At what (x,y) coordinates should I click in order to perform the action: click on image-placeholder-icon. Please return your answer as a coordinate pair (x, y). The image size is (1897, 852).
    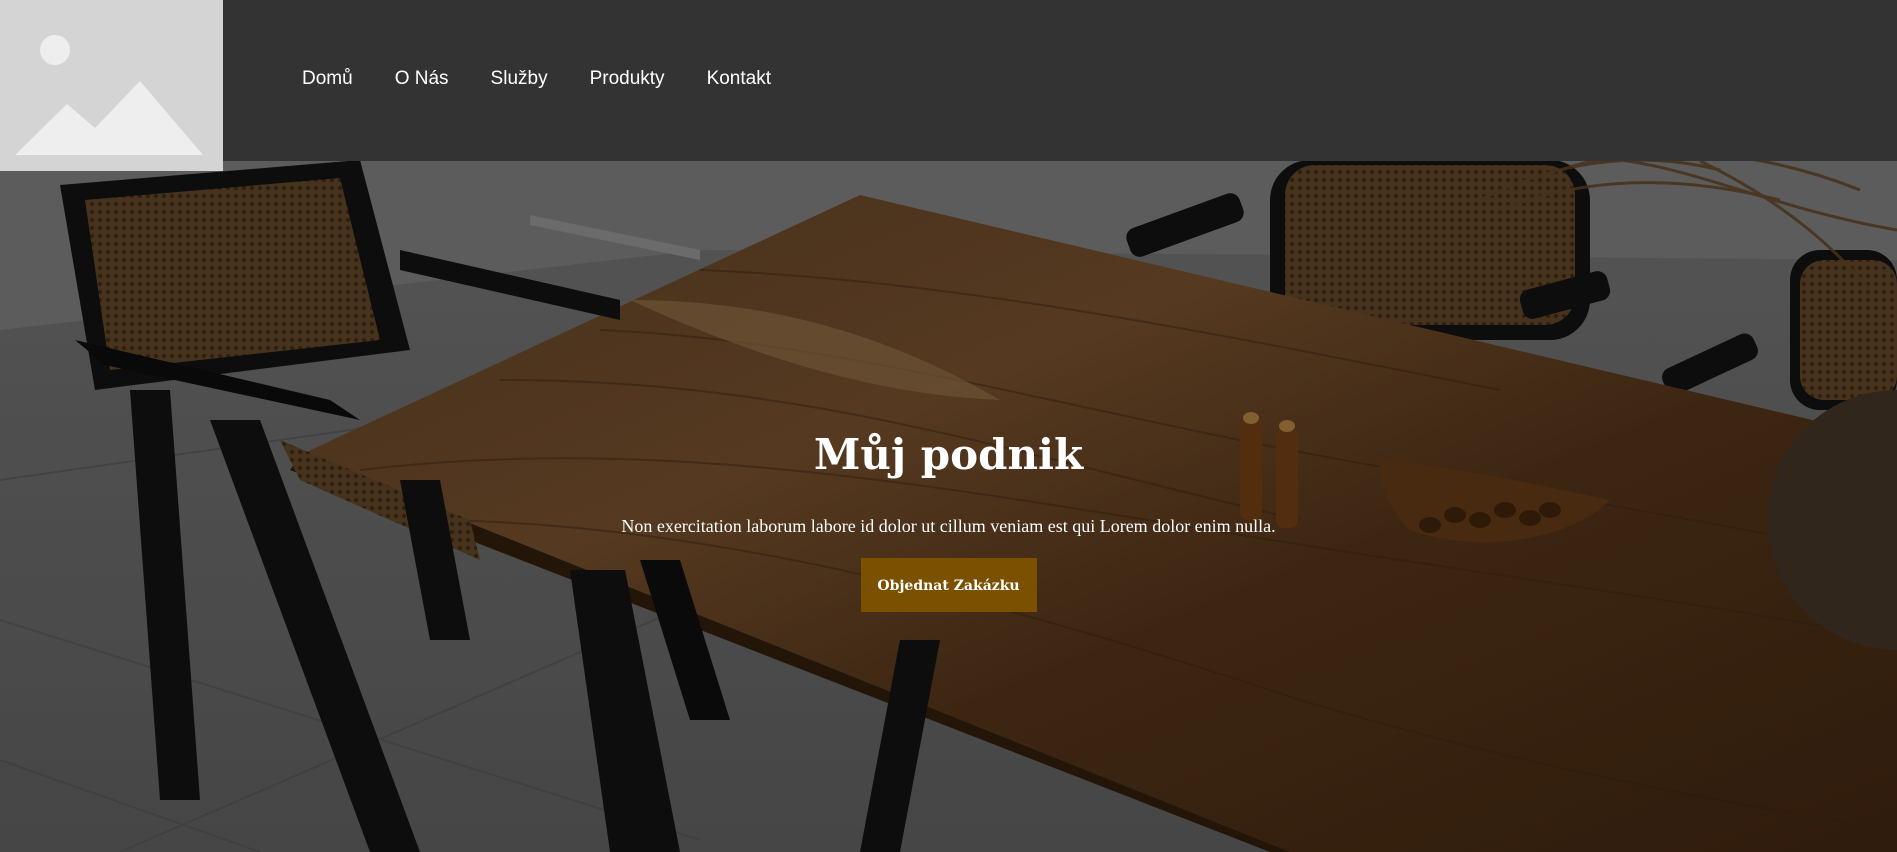
    Looking at the image, I should click on (109, 95).